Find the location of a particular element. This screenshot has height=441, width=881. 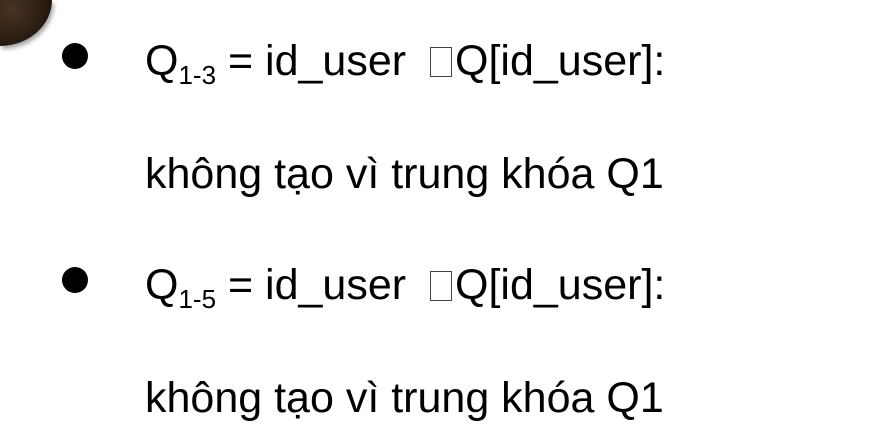

bullet-item-2: Q1-5 = id_user Q[id_user]: is located at coordinates (405, 287).